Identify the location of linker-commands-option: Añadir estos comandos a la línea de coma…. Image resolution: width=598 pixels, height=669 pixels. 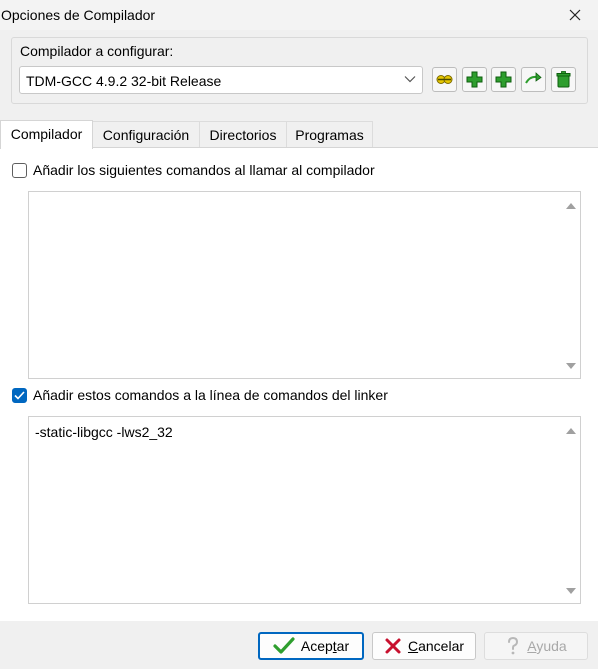
(200, 395).